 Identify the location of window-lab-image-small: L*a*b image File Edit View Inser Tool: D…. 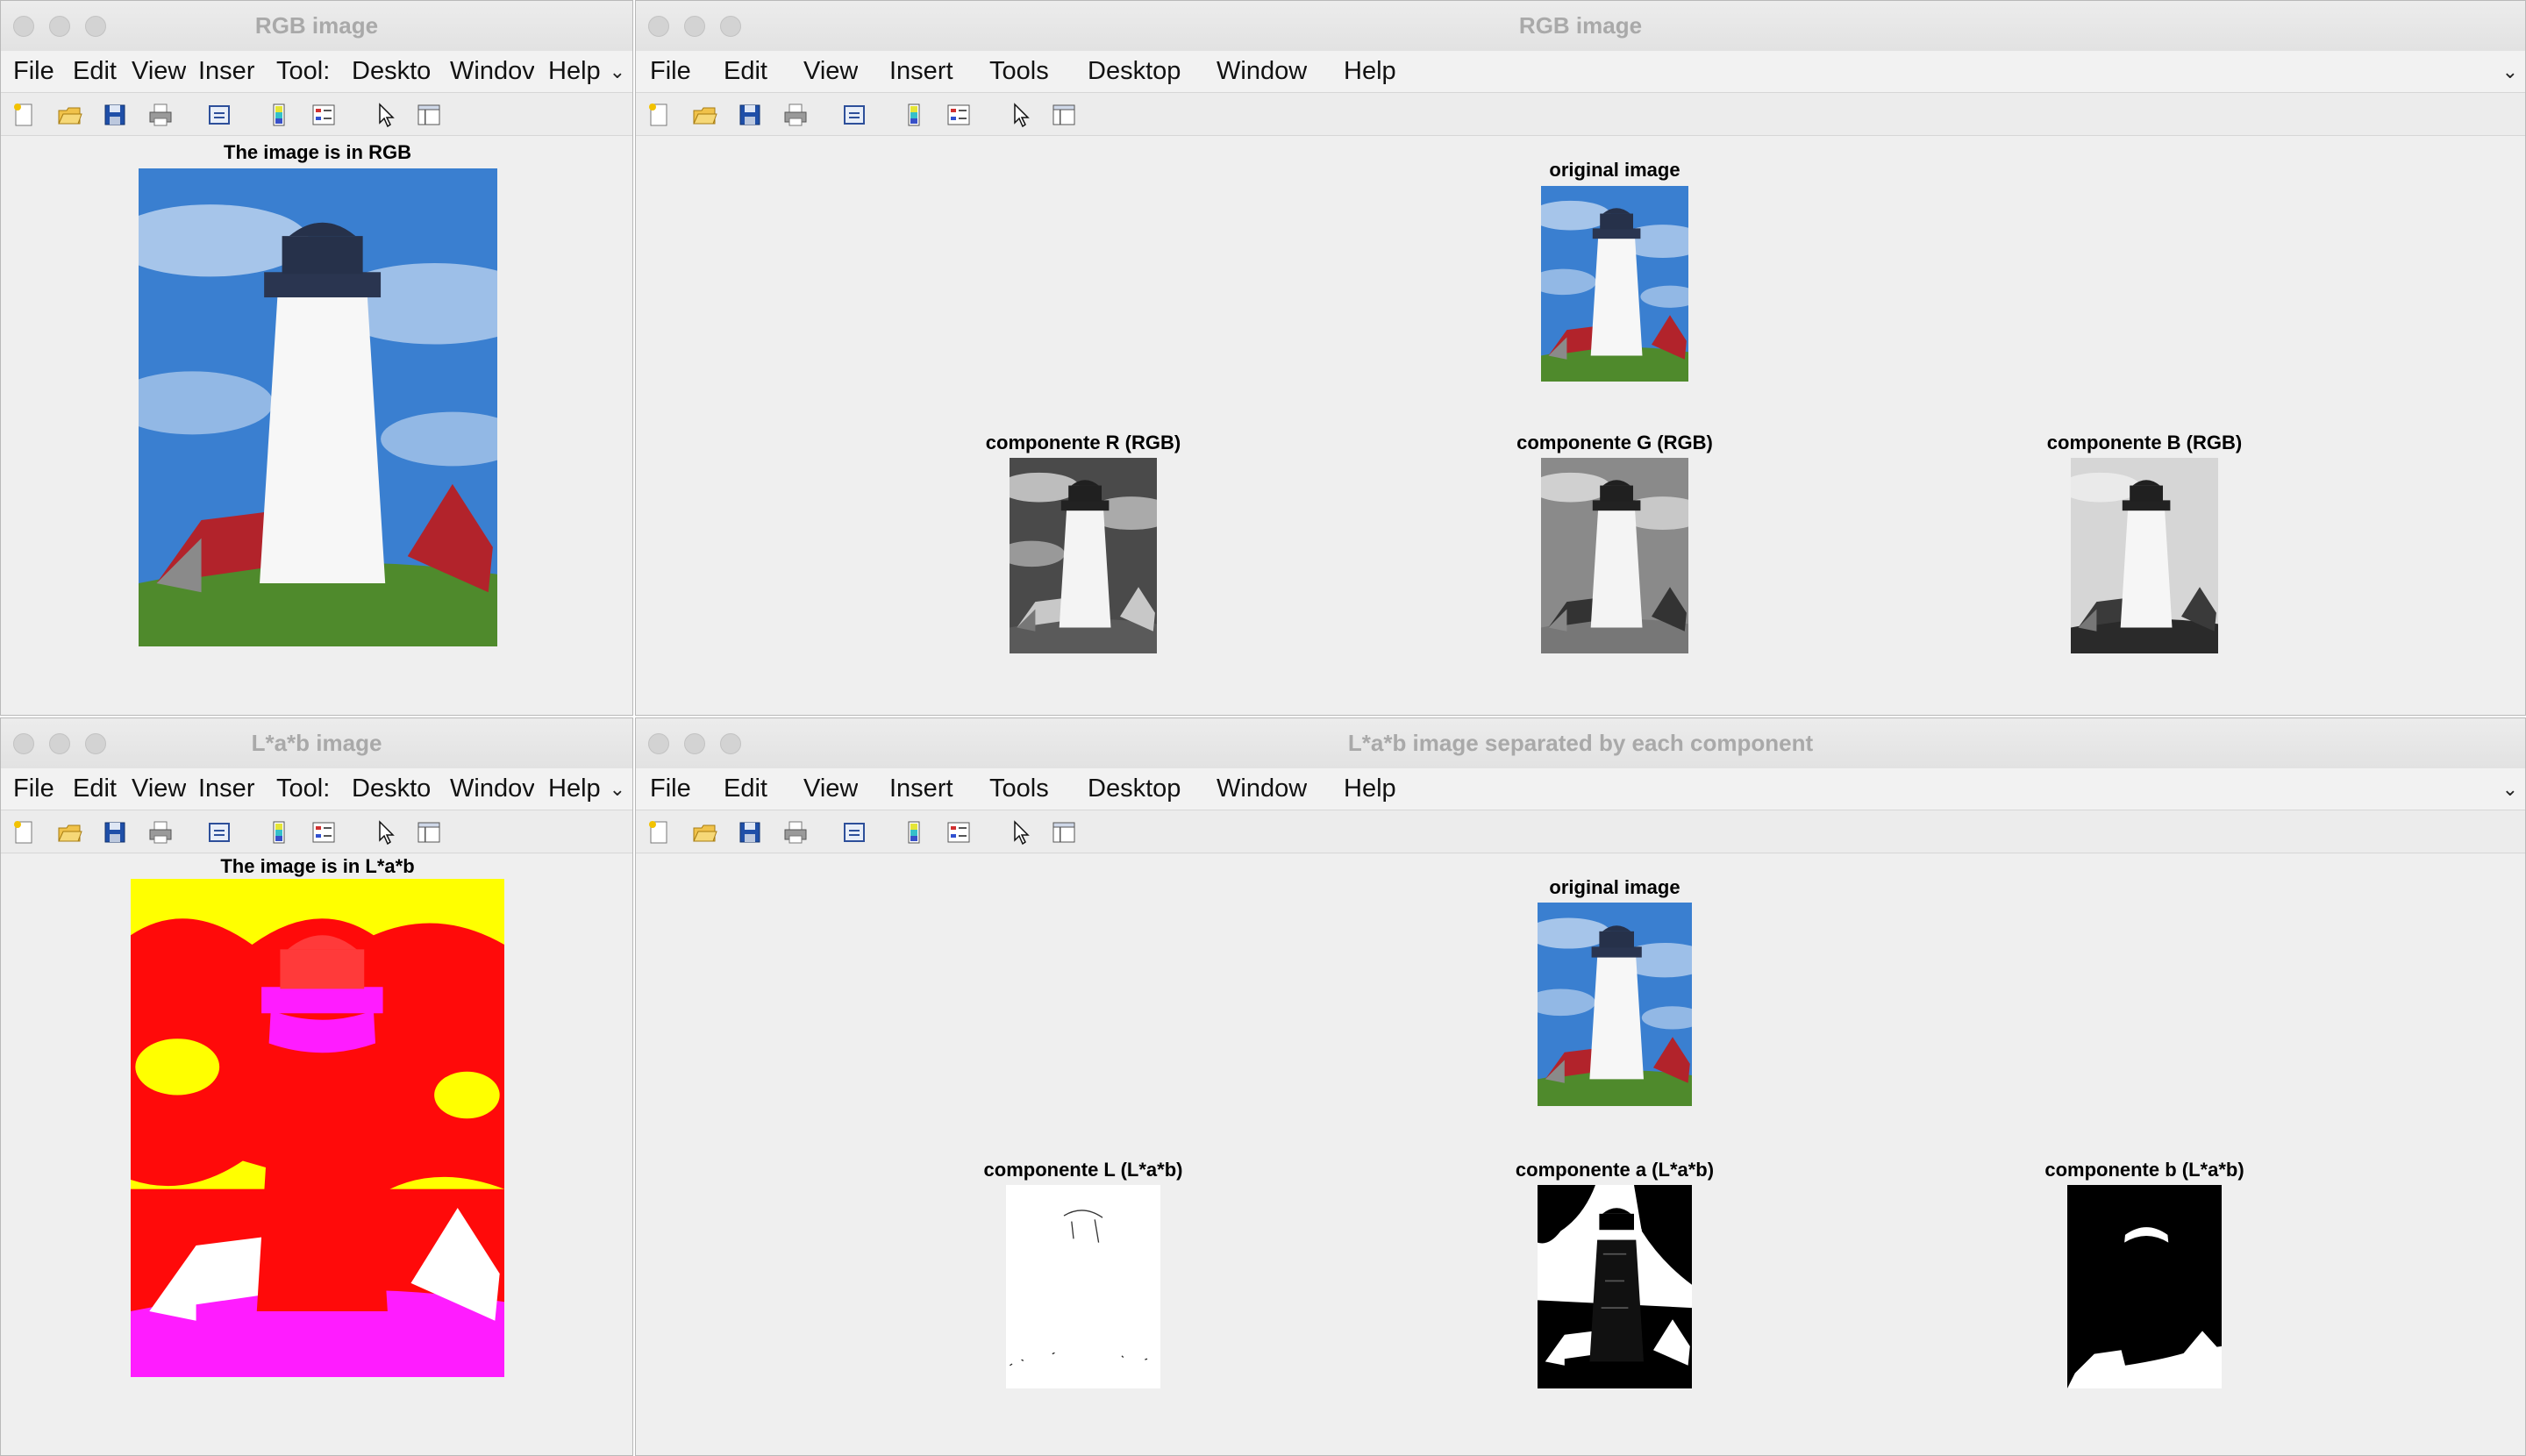
(316, 1086).